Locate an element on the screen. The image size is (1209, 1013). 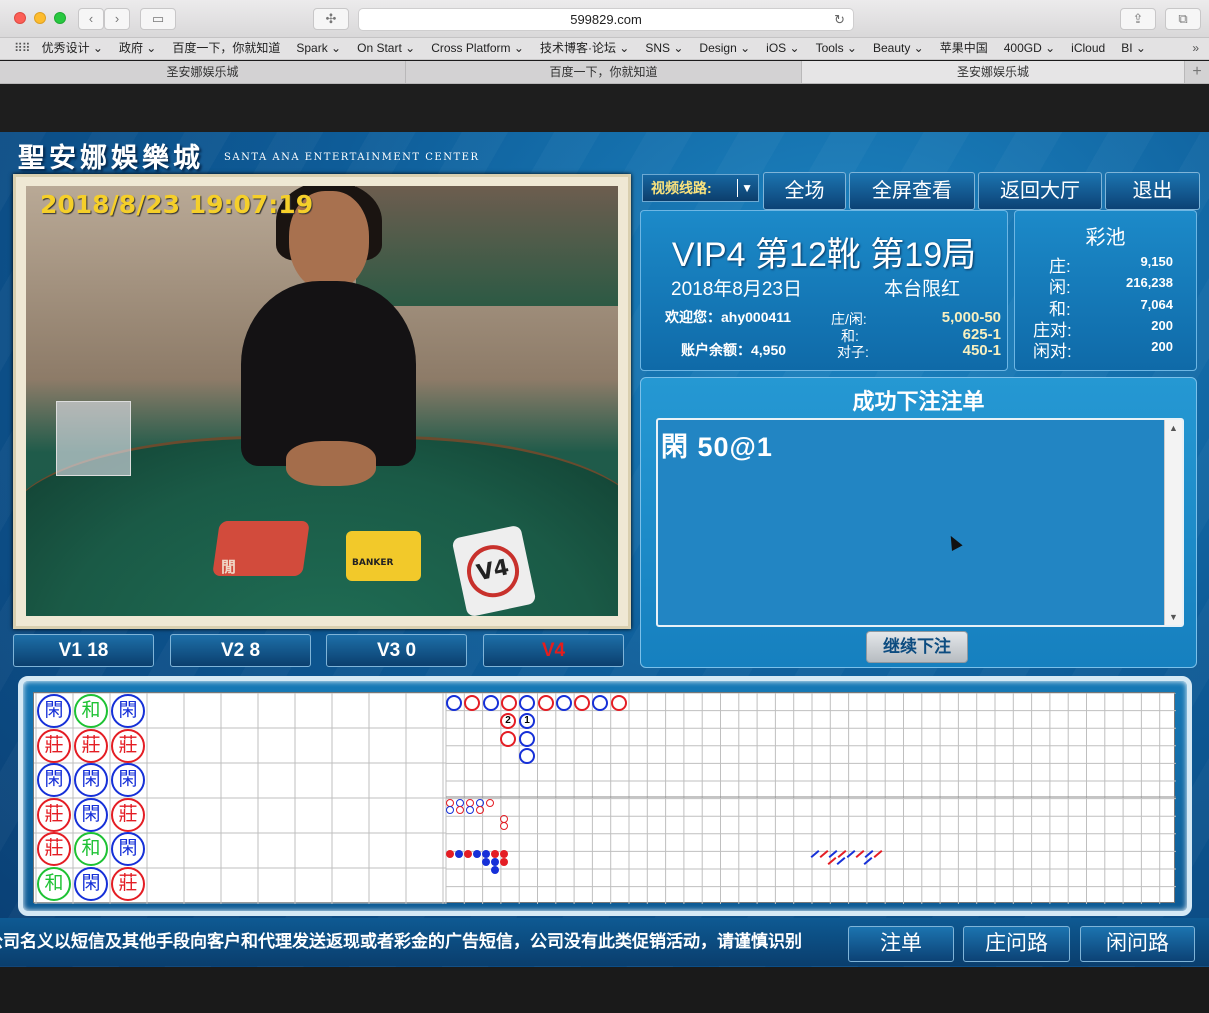
bookmark-item: 技术博客·论坛 ⌄ is located at coordinates (584, 48).